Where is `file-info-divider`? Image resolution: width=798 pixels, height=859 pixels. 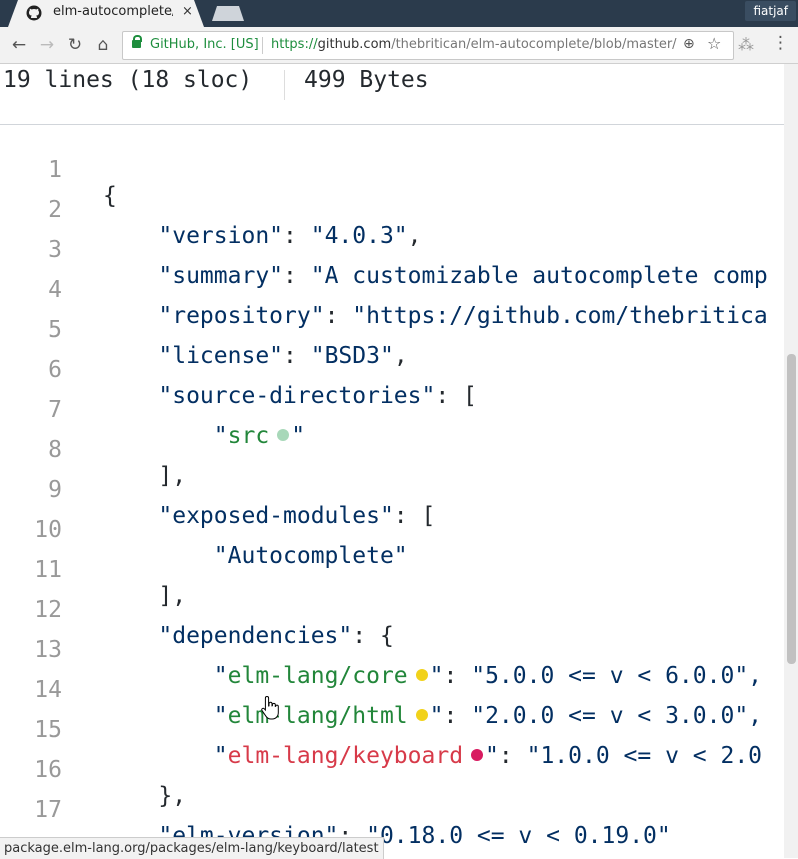
file-info-divider is located at coordinates (284, 85).